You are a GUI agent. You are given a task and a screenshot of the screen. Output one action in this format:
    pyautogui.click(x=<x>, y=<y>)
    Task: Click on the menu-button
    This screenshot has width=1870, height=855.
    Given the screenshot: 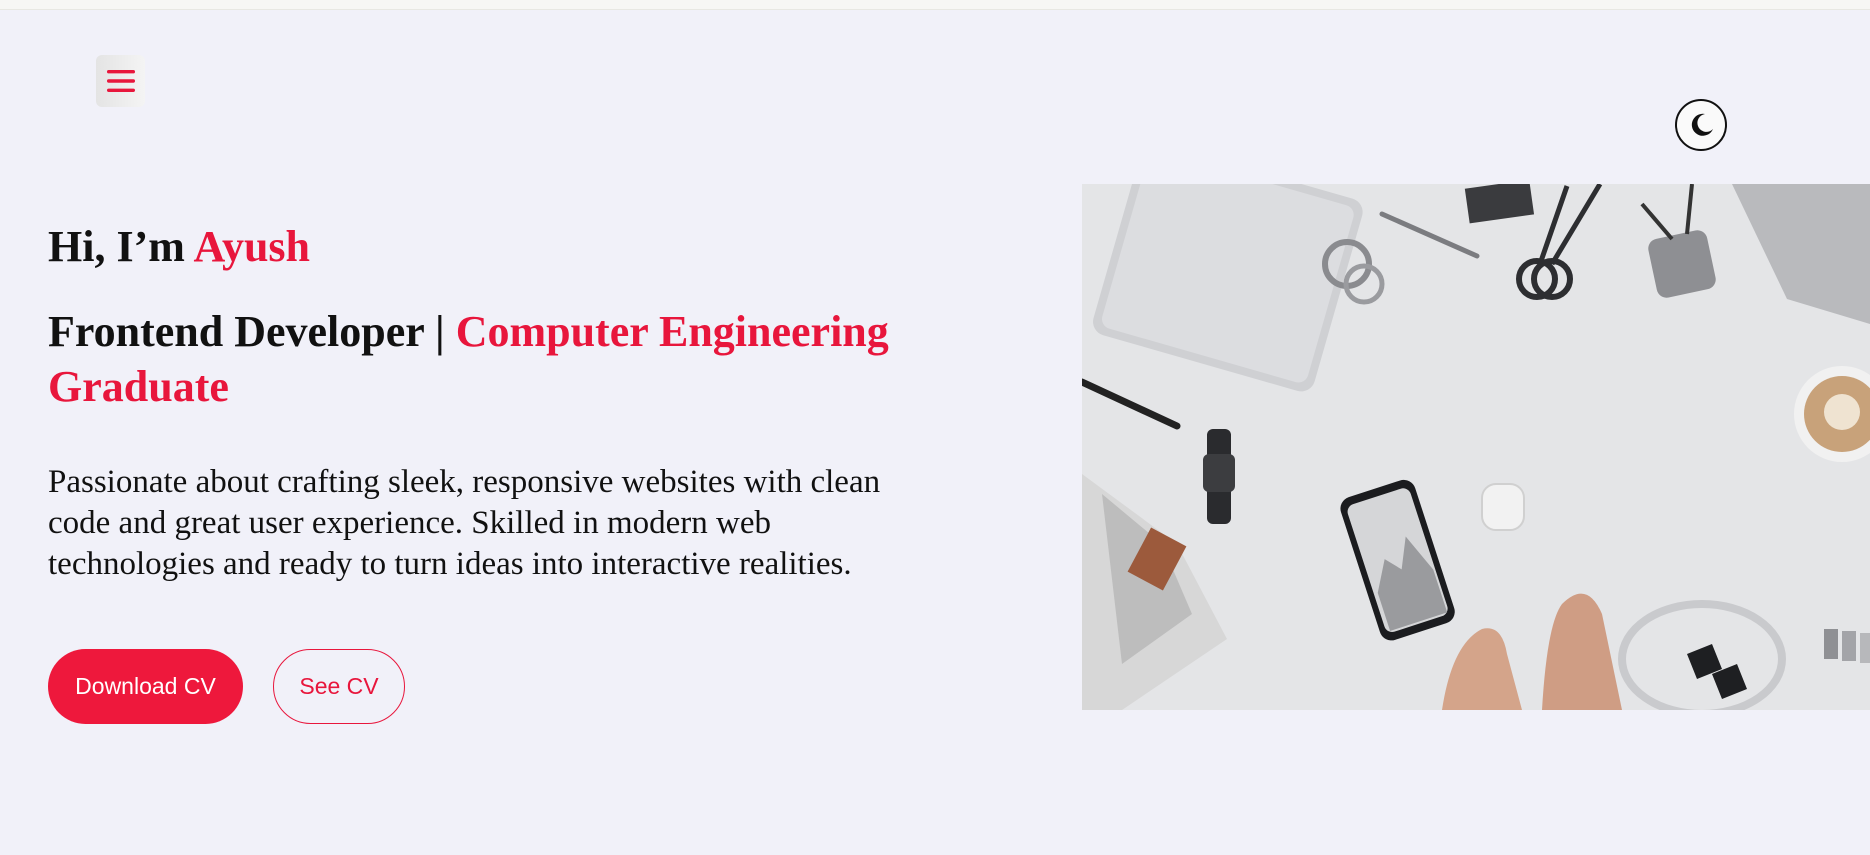 What is the action you would take?
    pyautogui.click(x=120, y=81)
    